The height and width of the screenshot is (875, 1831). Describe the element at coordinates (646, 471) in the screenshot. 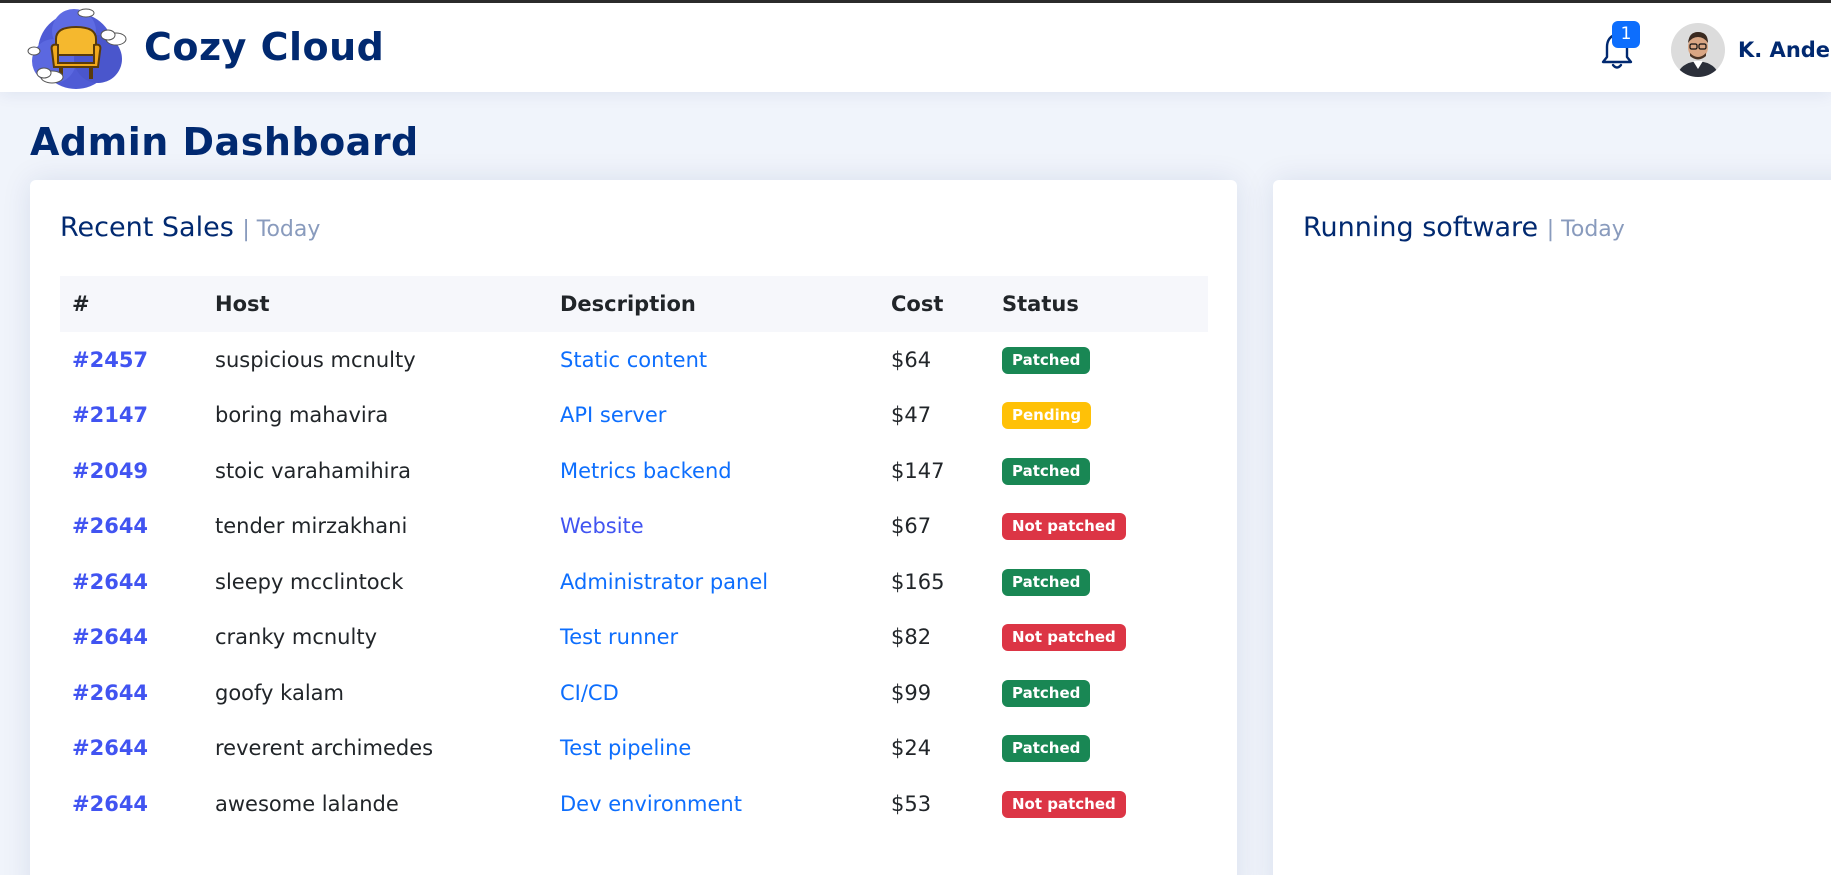

I see `description-link: Metrics backend` at that location.